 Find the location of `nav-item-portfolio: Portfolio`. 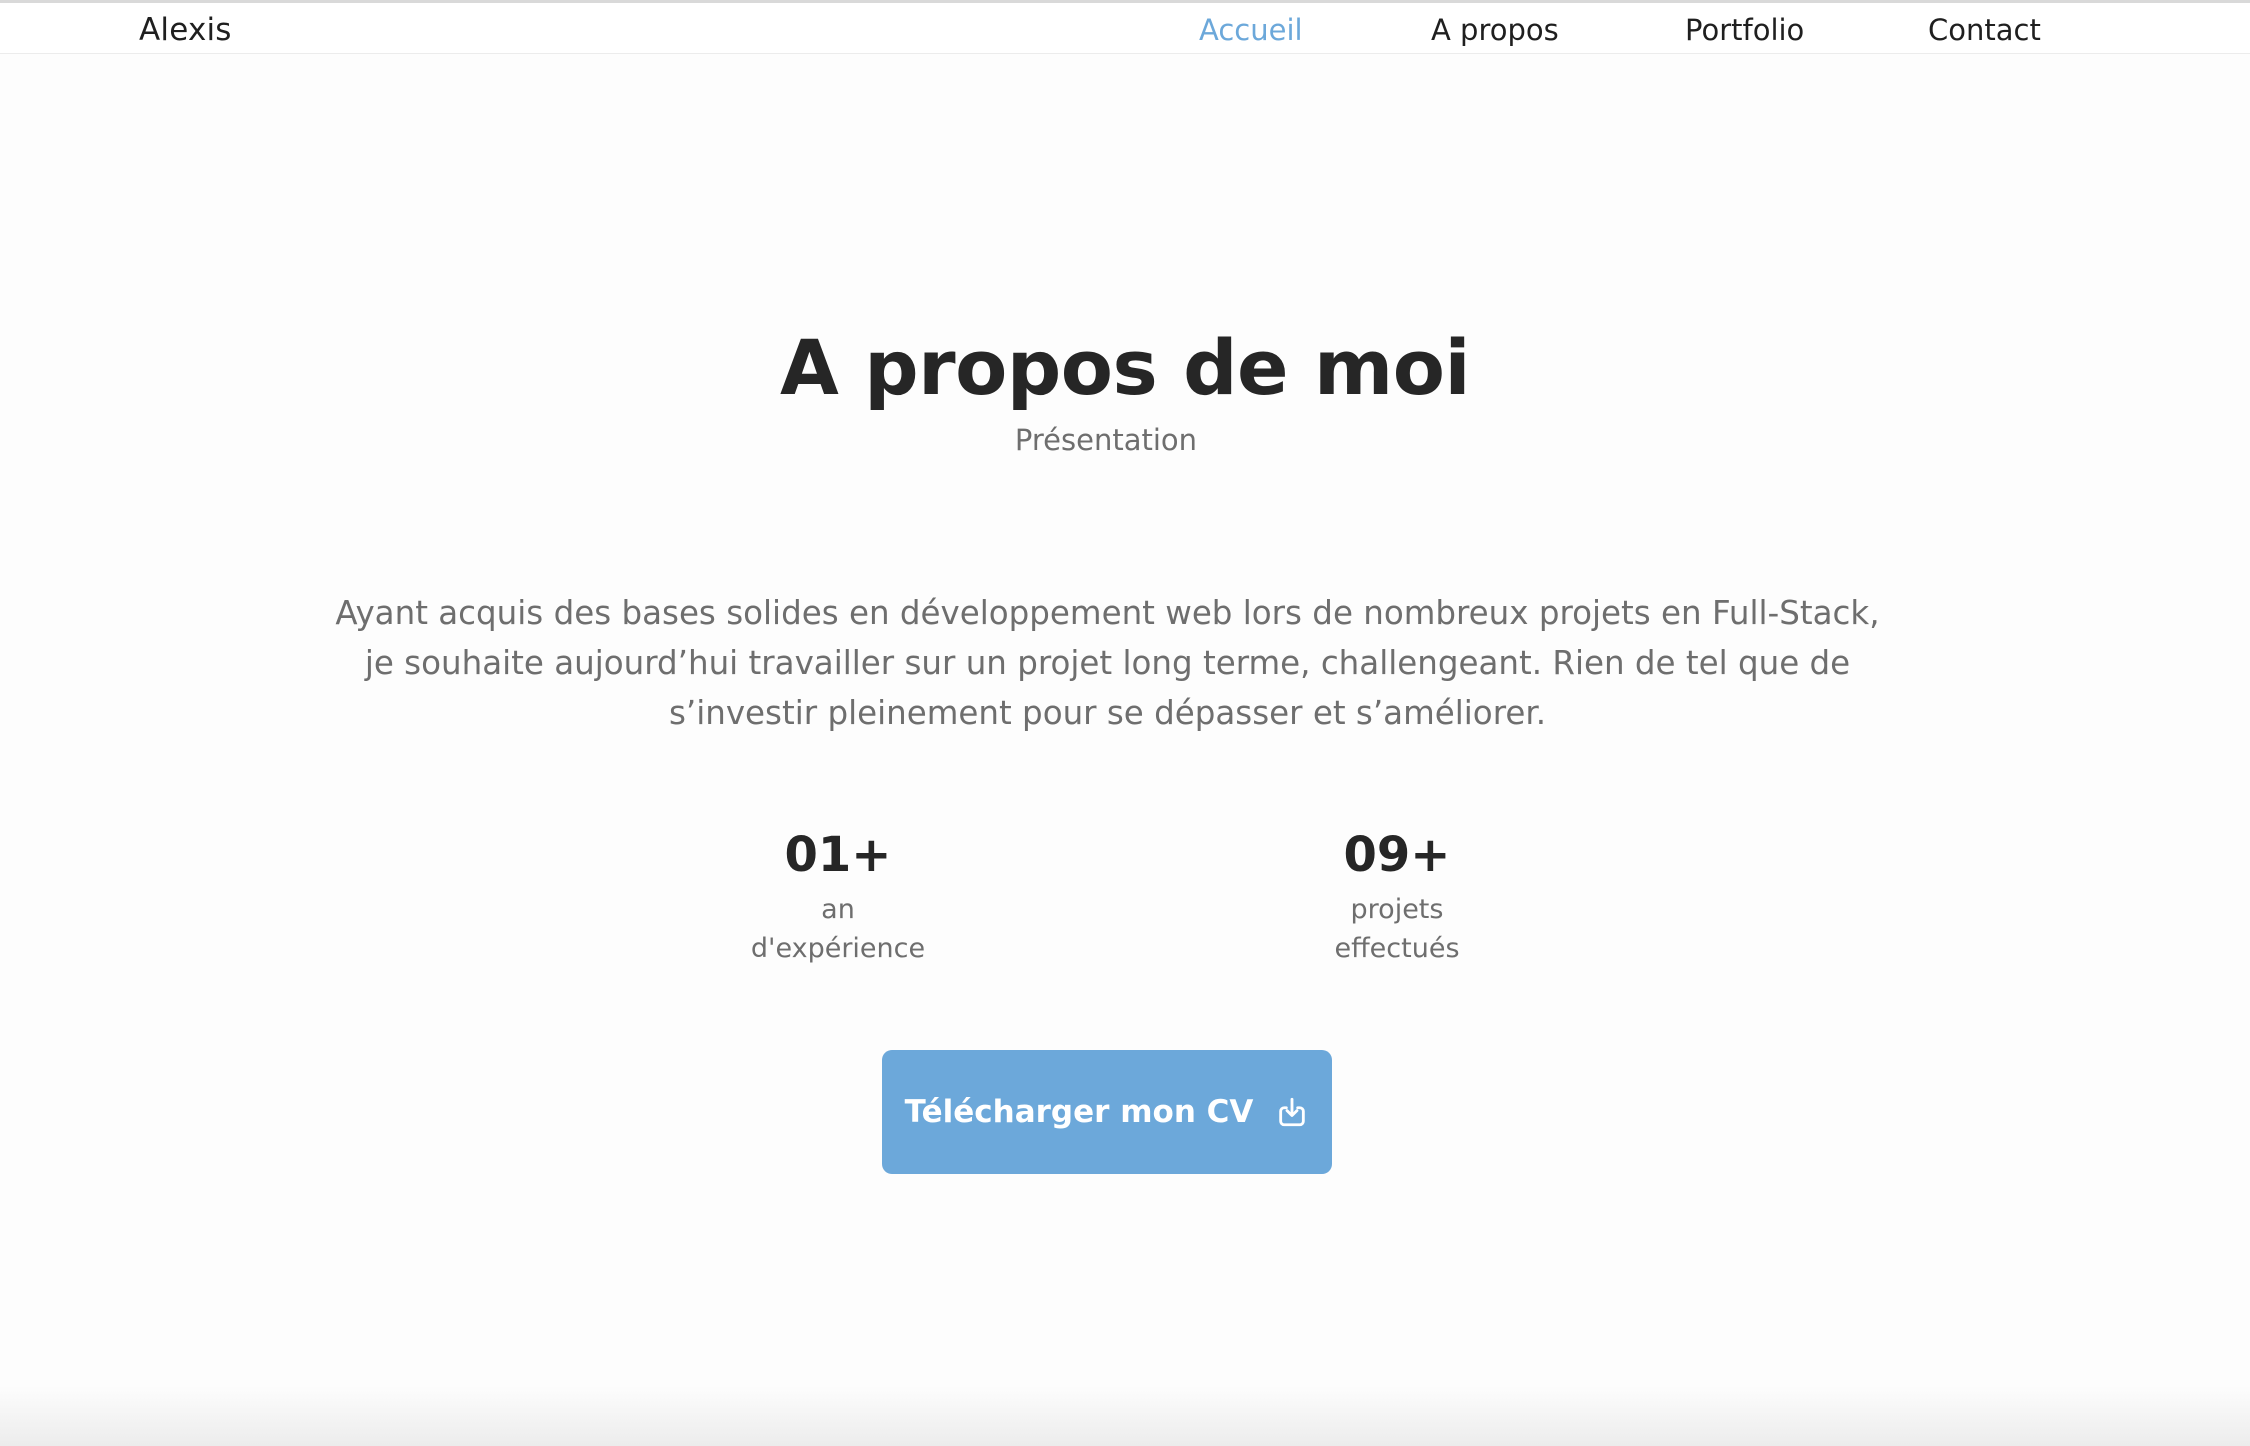

nav-item-portfolio: Portfolio is located at coordinates (1744, 30).